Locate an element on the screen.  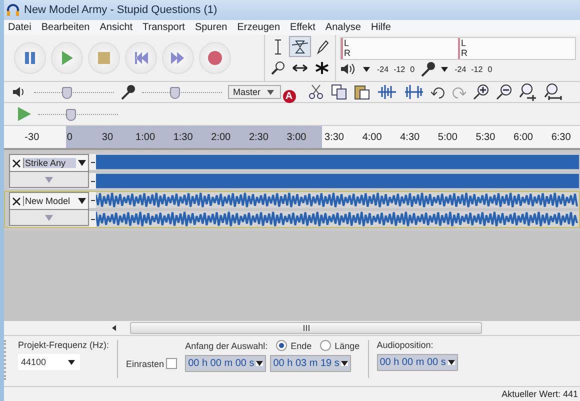
zoom-in-icon is located at coordinates (480, 92).